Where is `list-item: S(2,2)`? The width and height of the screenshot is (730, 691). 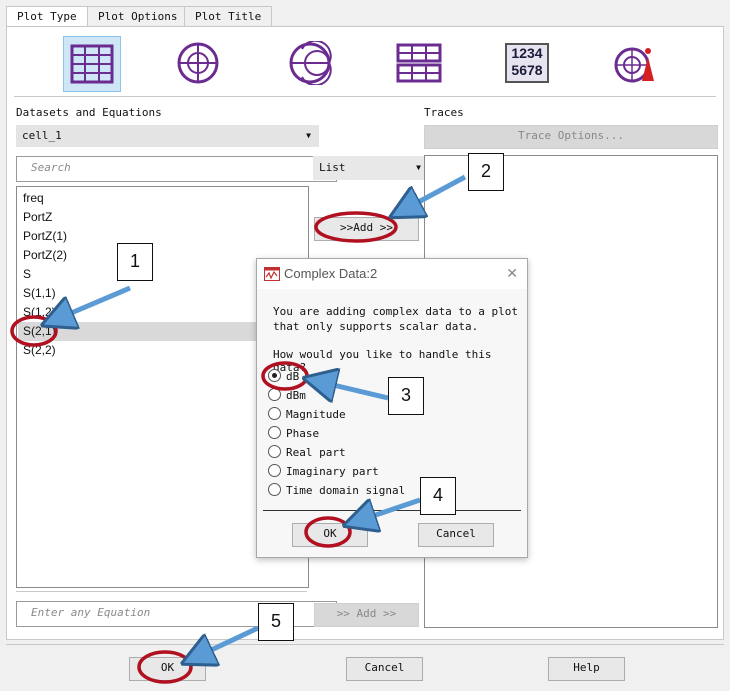
list-item: S(2,2) is located at coordinates (39, 350).